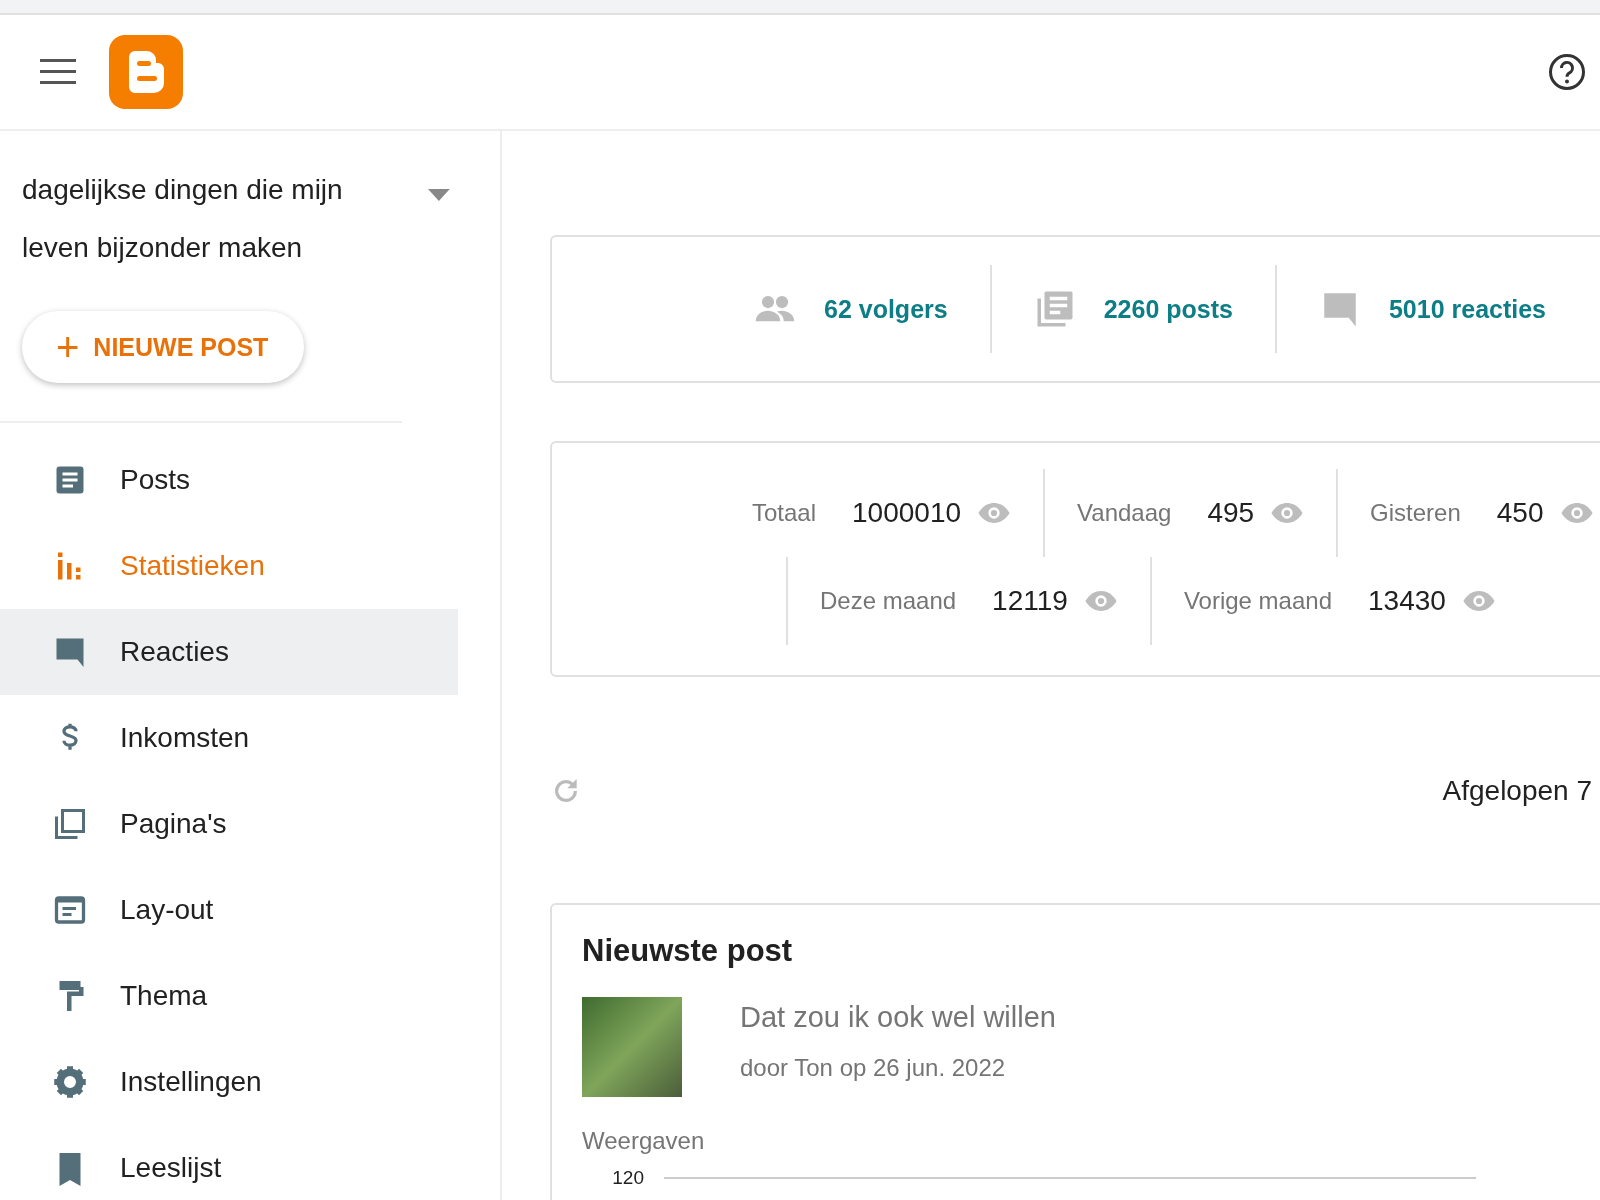  What do you see at coordinates (1124, 513) in the screenshot?
I see `views-label: Vandaag` at bounding box center [1124, 513].